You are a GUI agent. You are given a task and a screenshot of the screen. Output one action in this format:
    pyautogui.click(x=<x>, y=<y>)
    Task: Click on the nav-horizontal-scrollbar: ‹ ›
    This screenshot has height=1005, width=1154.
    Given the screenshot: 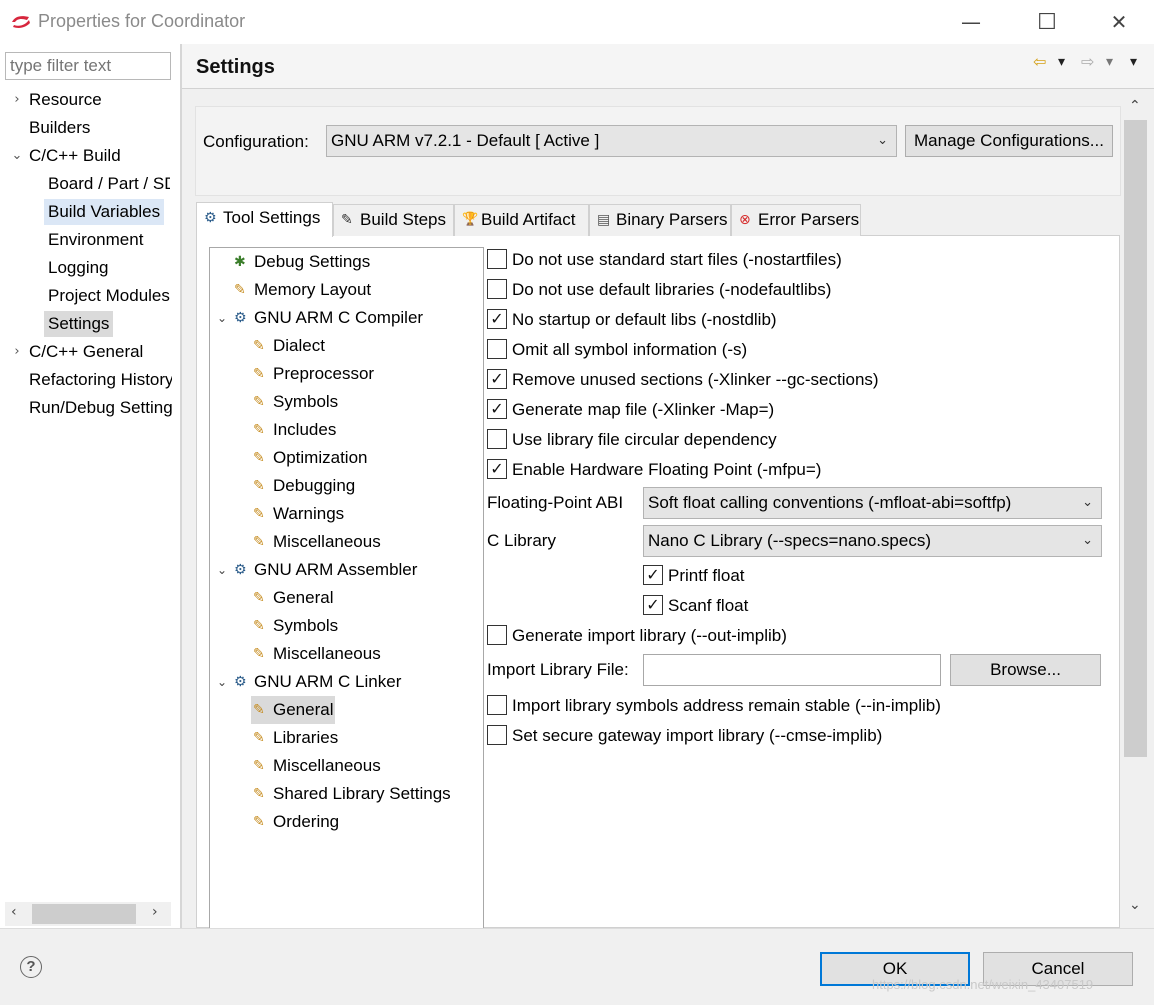 What is the action you would take?
    pyautogui.click(x=88, y=914)
    